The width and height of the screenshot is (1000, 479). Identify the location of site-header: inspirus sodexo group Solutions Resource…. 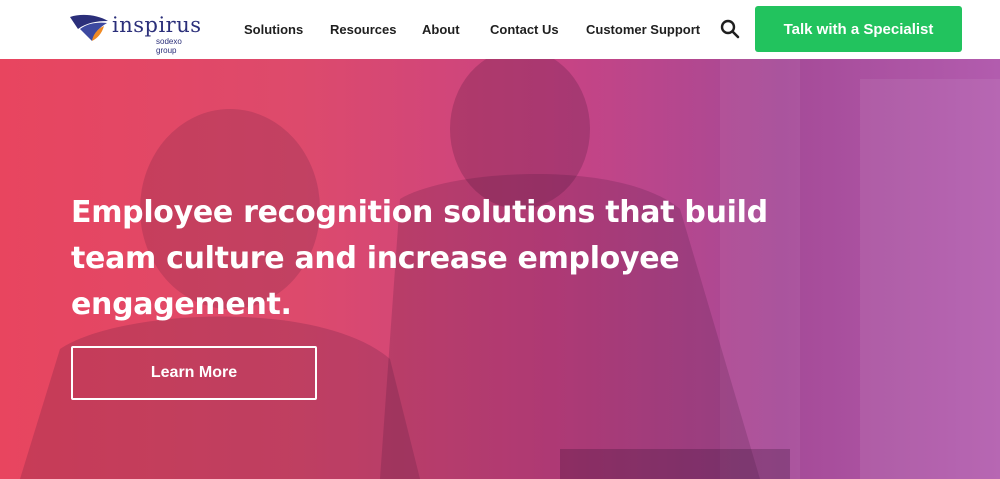
(500, 29).